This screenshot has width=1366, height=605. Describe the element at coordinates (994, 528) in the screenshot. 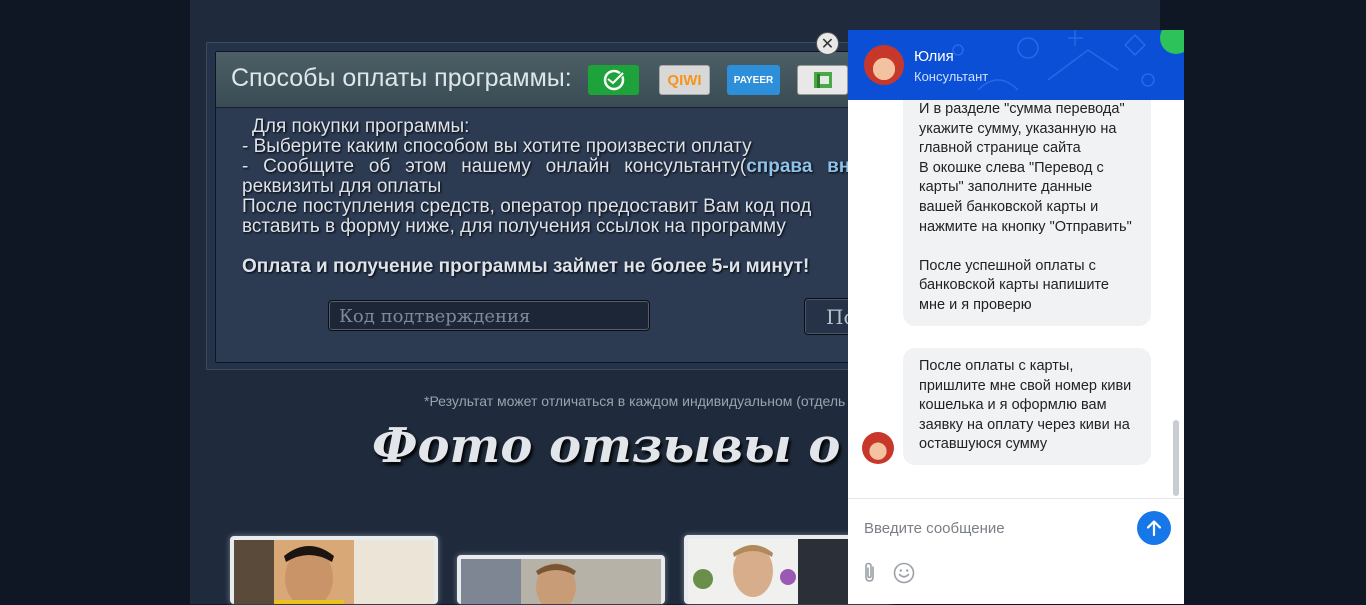

I see `message-input` at that location.